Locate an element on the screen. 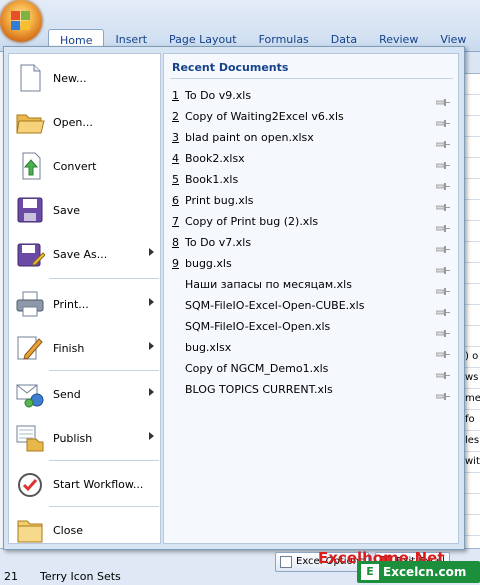 The height and width of the screenshot is (585, 480). menu-item-finish: Finish is located at coordinates (84, 348).